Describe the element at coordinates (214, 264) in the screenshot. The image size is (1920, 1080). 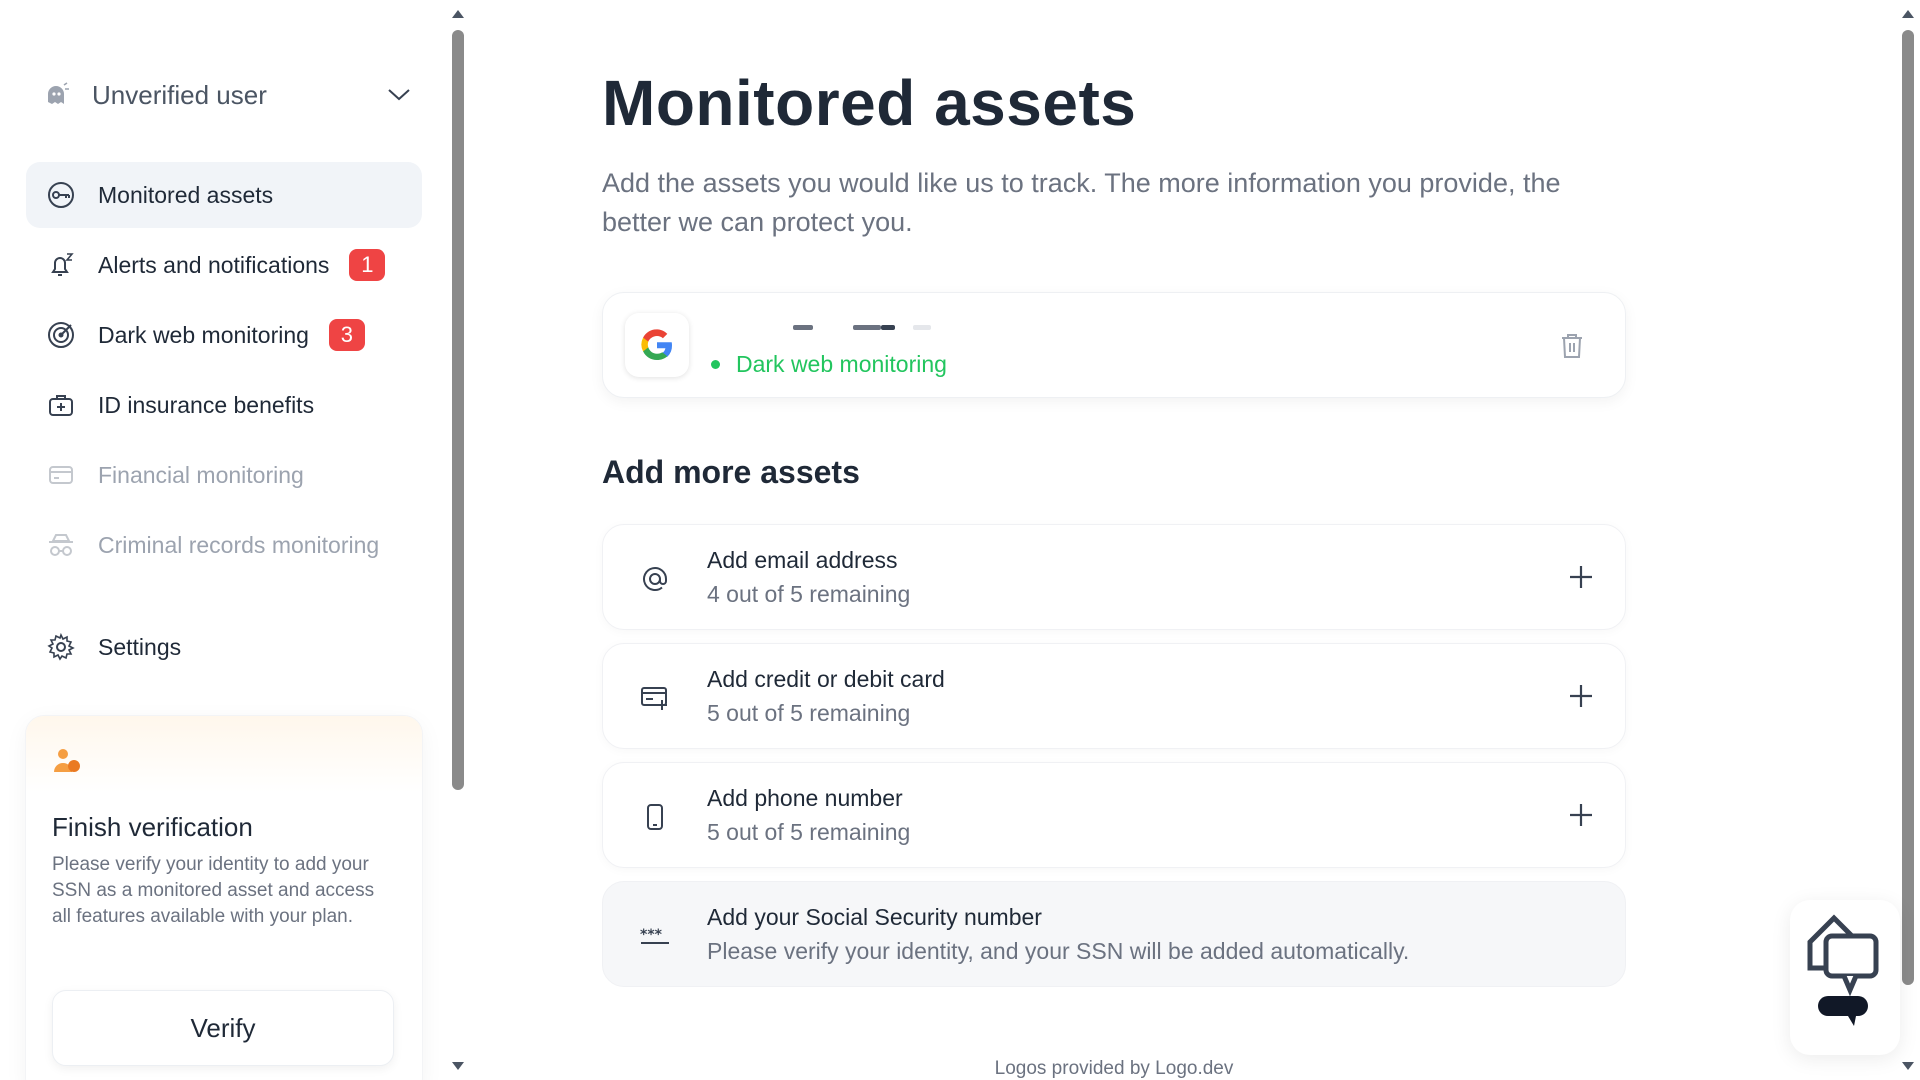
I see `sidebar-item-label: Alerts and notifications` at that location.